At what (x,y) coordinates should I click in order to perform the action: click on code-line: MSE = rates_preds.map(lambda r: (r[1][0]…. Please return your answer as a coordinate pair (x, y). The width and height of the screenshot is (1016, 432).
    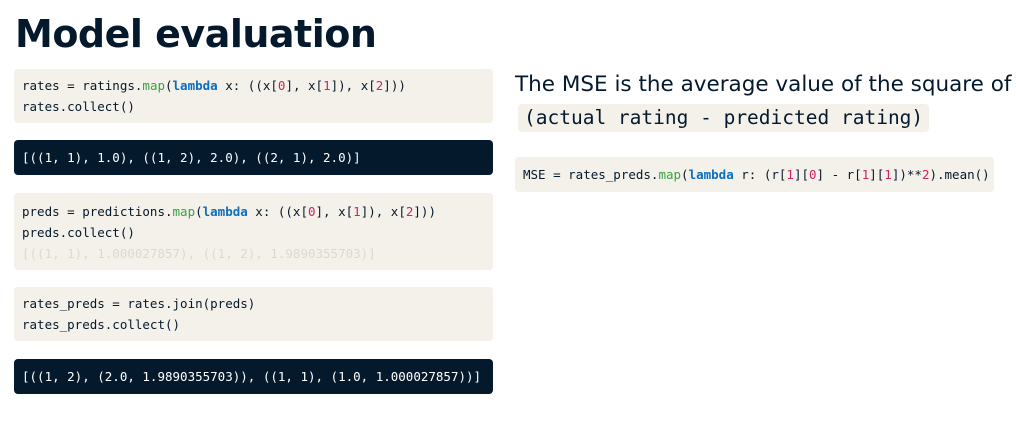
    Looking at the image, I should click on (756, 174).